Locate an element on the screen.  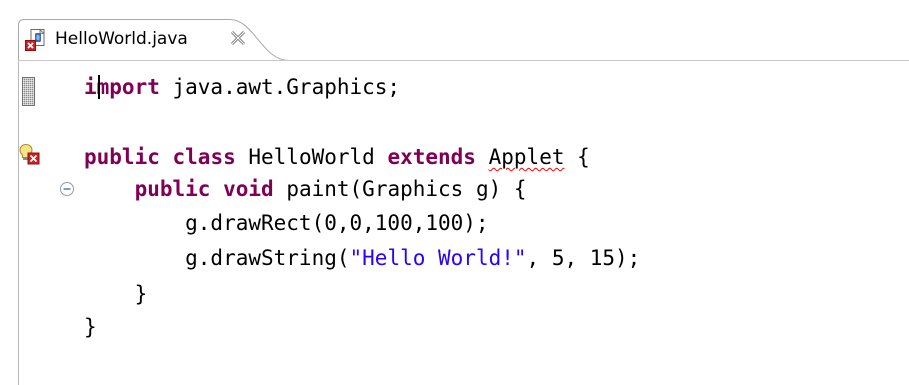
keyword-class: class is located at coordinates (204, 157).